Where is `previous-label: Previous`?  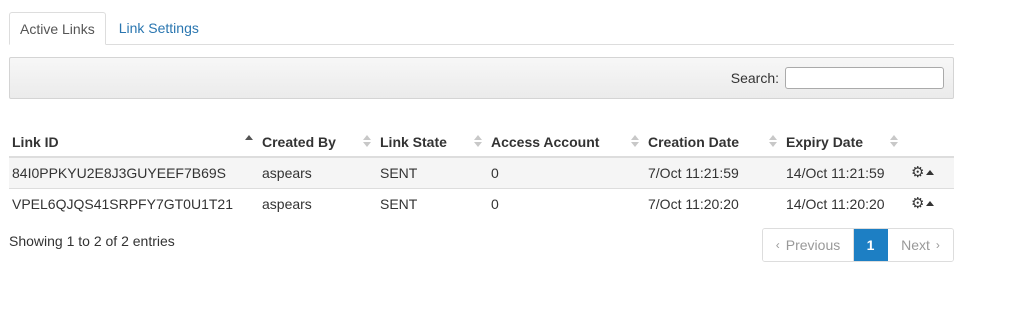
previous-label: Previous is located at coordinates (813, 245).